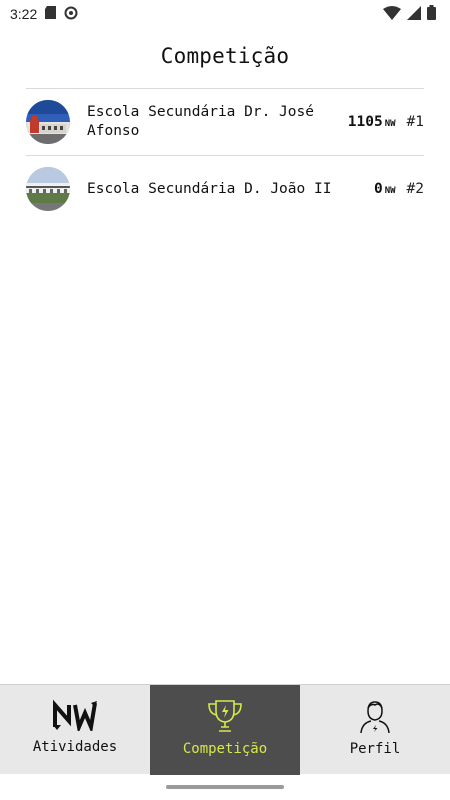 The height and width of the screenshot is (800, 450). What do you see at coordinates (209, 188) in the screenshot?
I see `school-name: Escola Secundária D. João II` at bounding box center [209, 188].